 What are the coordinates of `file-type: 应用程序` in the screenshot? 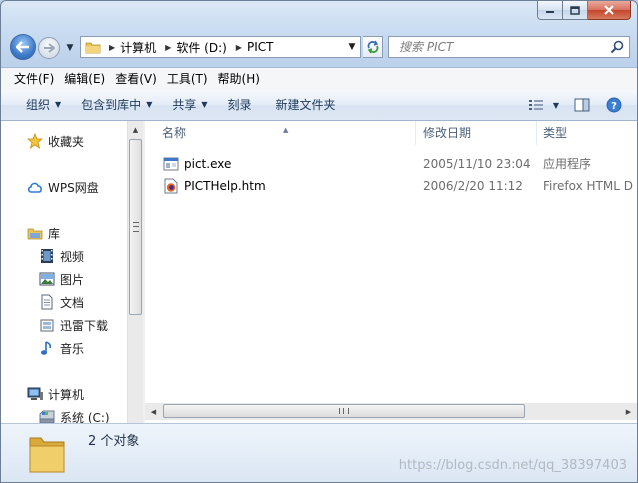 It's located at (567, 164).